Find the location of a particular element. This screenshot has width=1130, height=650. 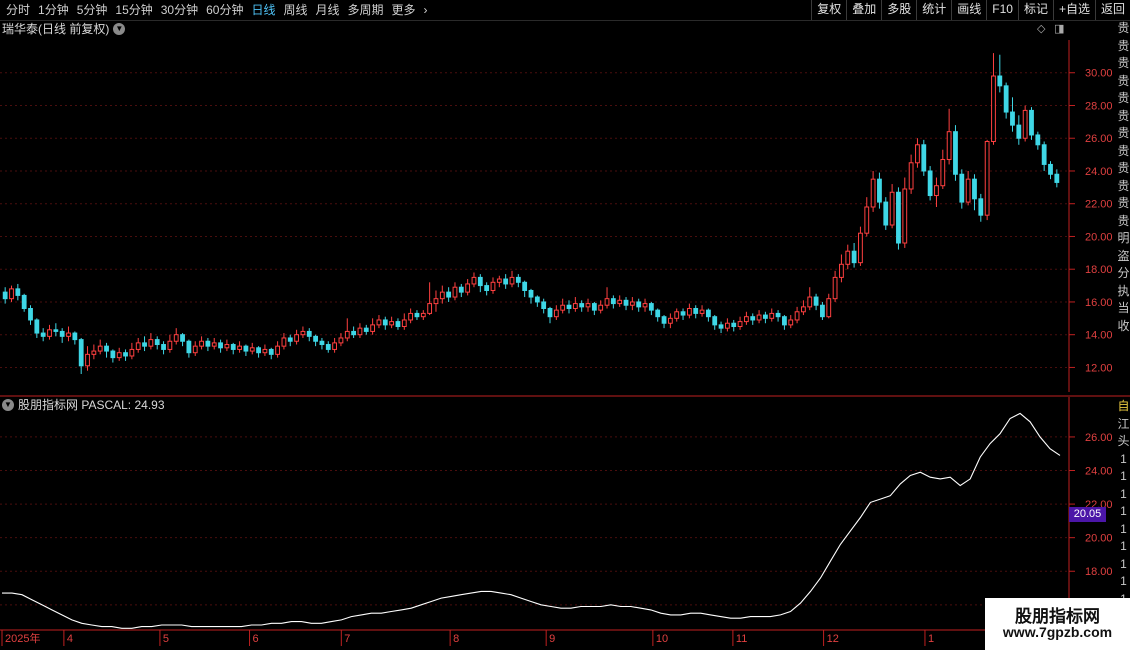

watermark: 股朋指标网 www.7gpzb.com is located at coordinates (1057, 624).